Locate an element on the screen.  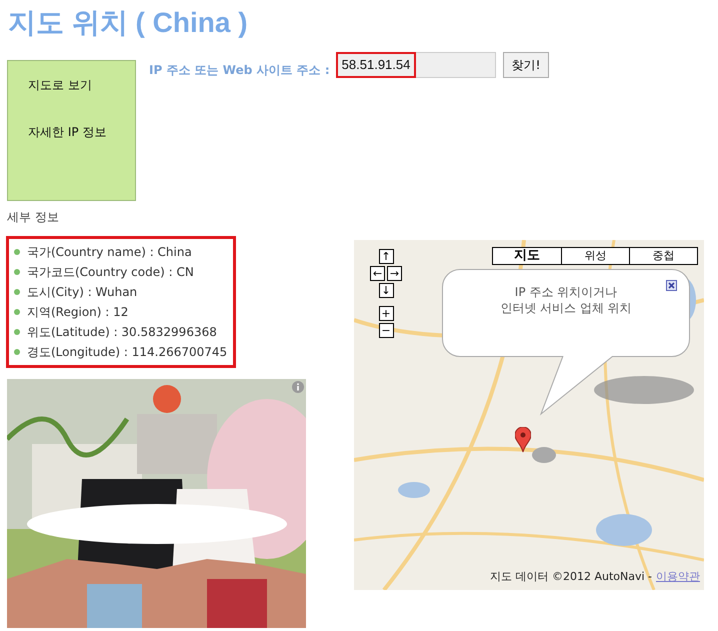
map-nav-button: ← is located at coordinates (377, 273).